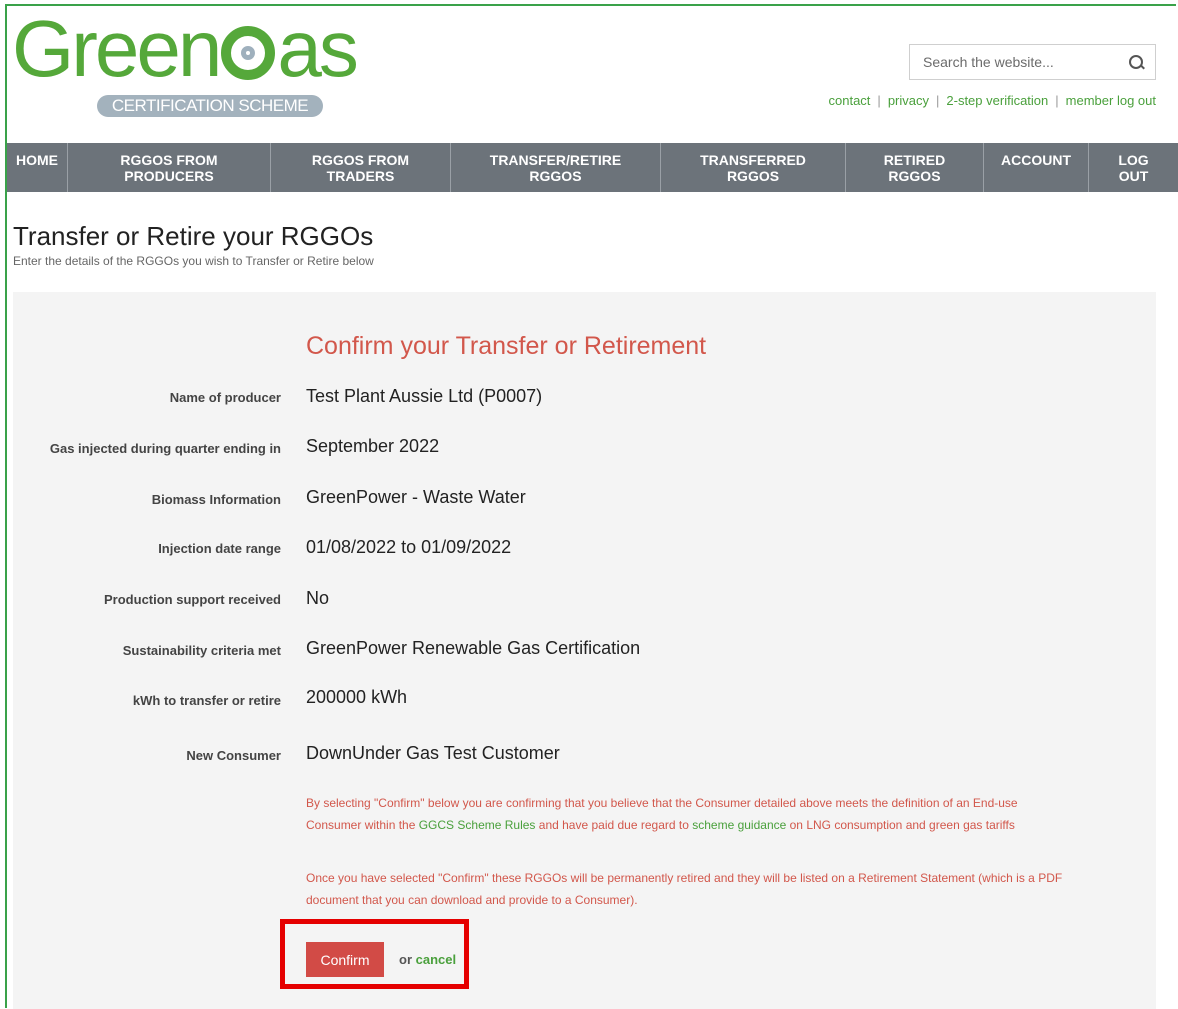 The image size is (1178, 1009). What do you see at coordinates (473, 648) in the screenshot?
I see `field-value-sustainability: GreenPower Renewable Gas Certification` at bounding box center [473, 648].